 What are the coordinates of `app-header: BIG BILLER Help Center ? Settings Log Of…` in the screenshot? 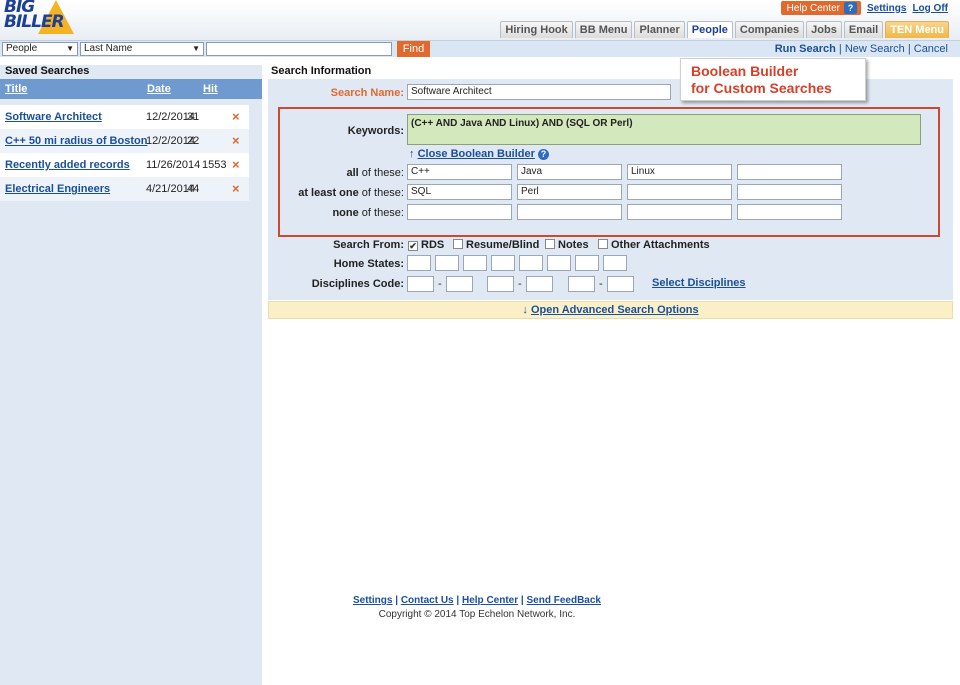 It's located at (480, 20).